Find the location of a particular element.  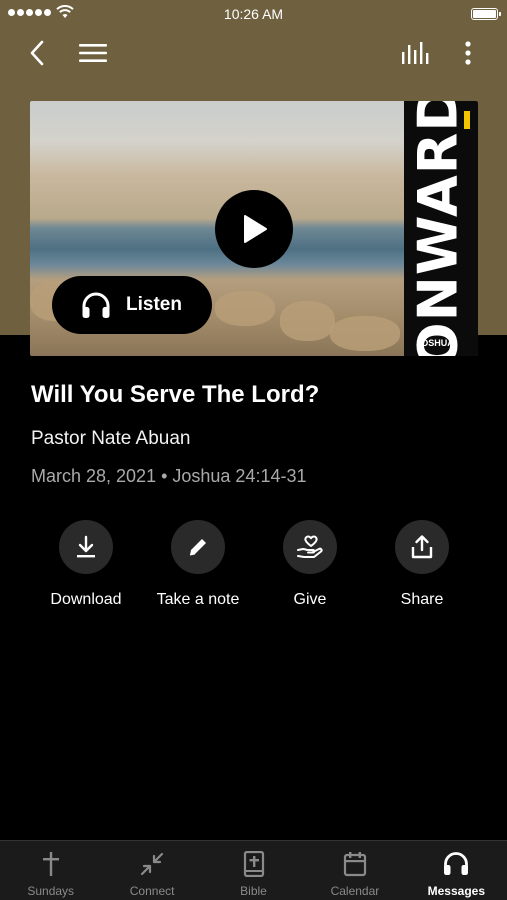

back-button is located at coordinates (37, 53).